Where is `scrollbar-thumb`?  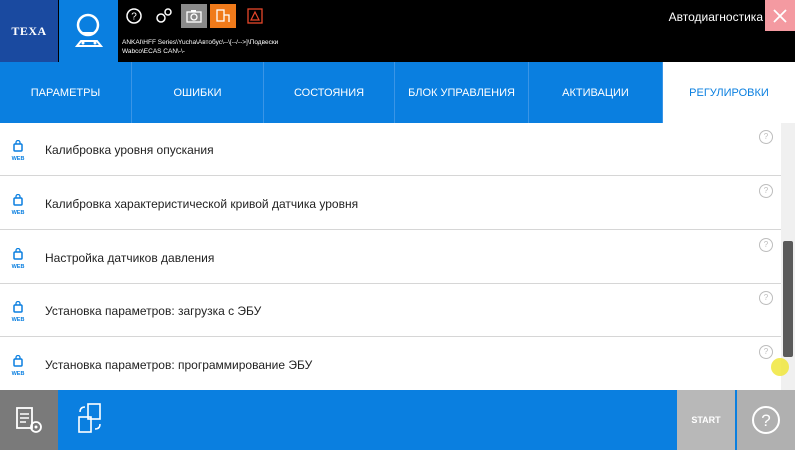 scrollbar-thumb is located at coordinates (788, 299).